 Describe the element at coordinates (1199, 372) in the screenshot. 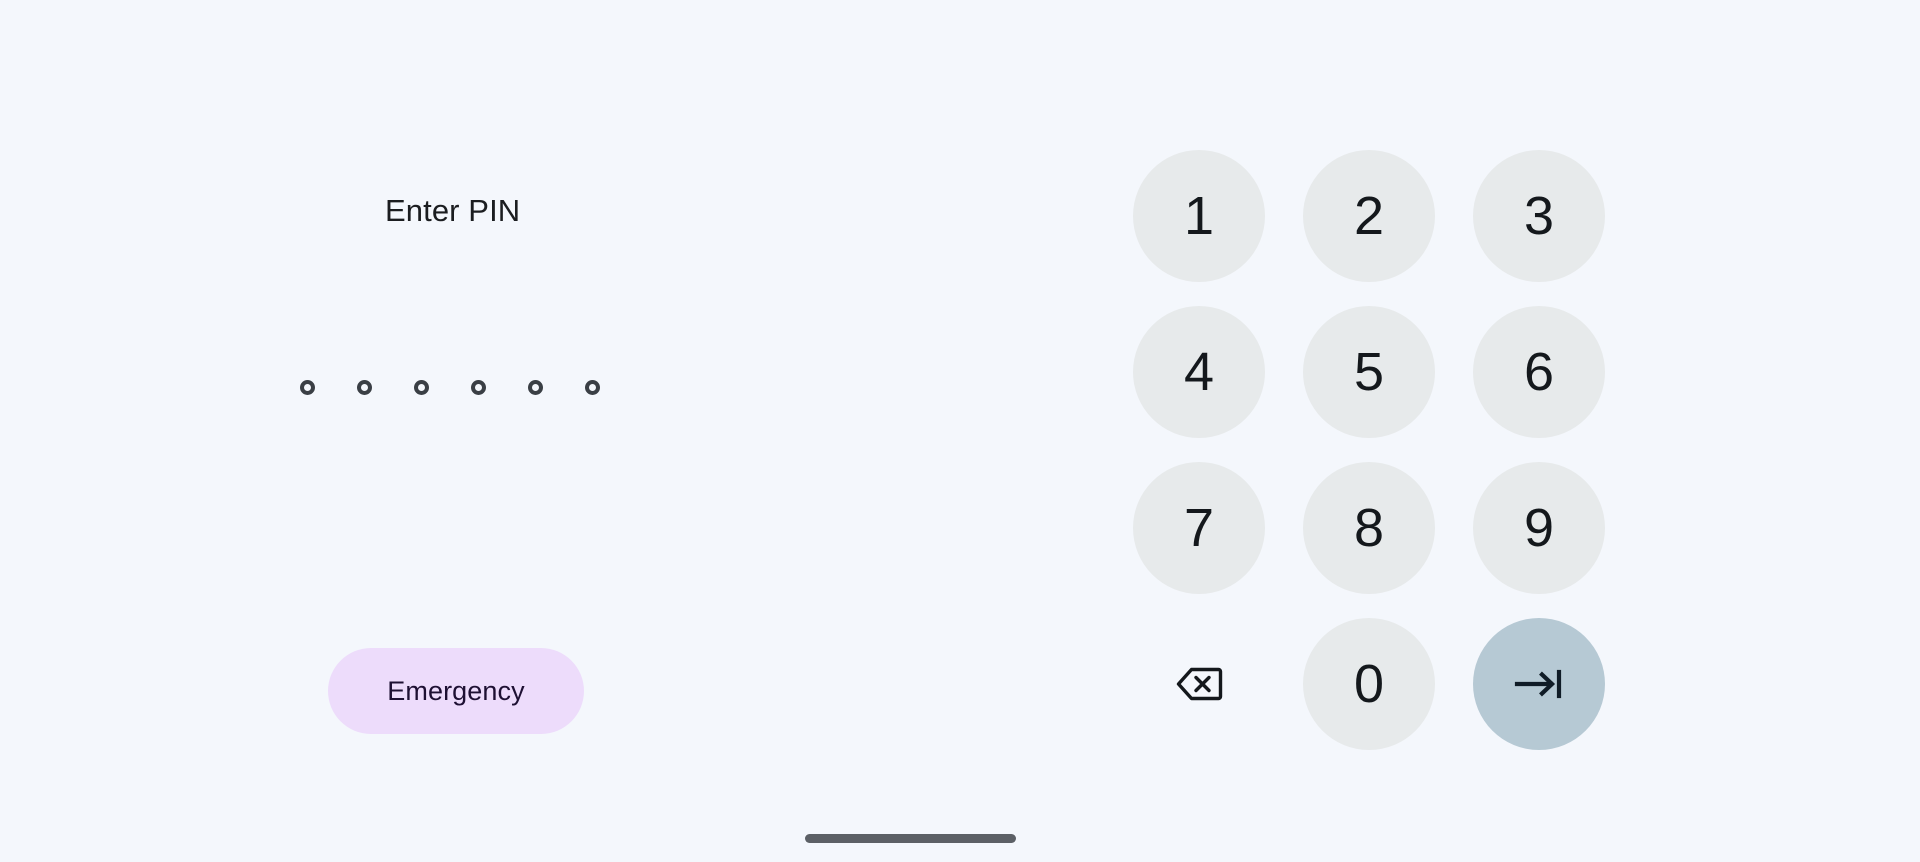

I see `keypad-key-4: 4` at that location.